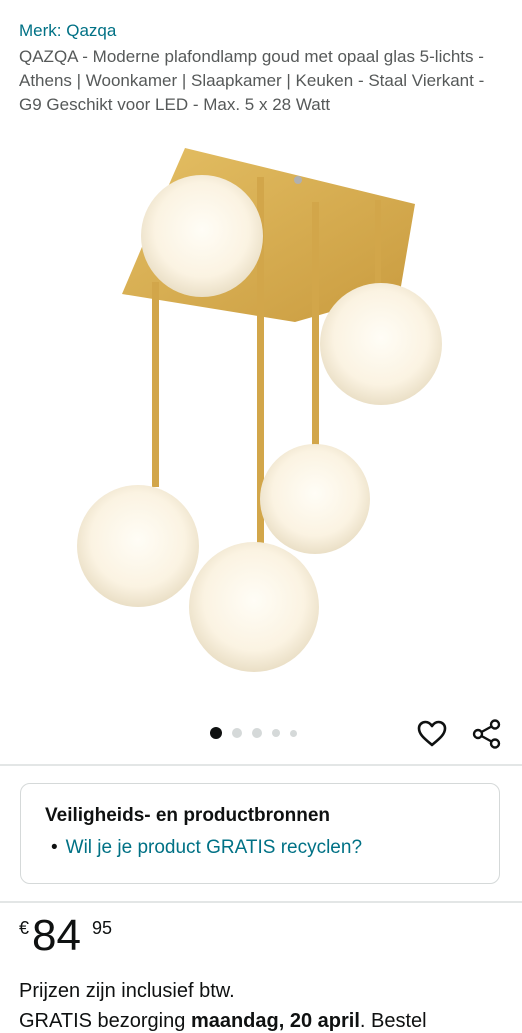 The image size is (522, 1033). Describe the element at coordinates (275, 1021) in the screenshot. I see `delivery-date: maandag, 20 april` at that location.